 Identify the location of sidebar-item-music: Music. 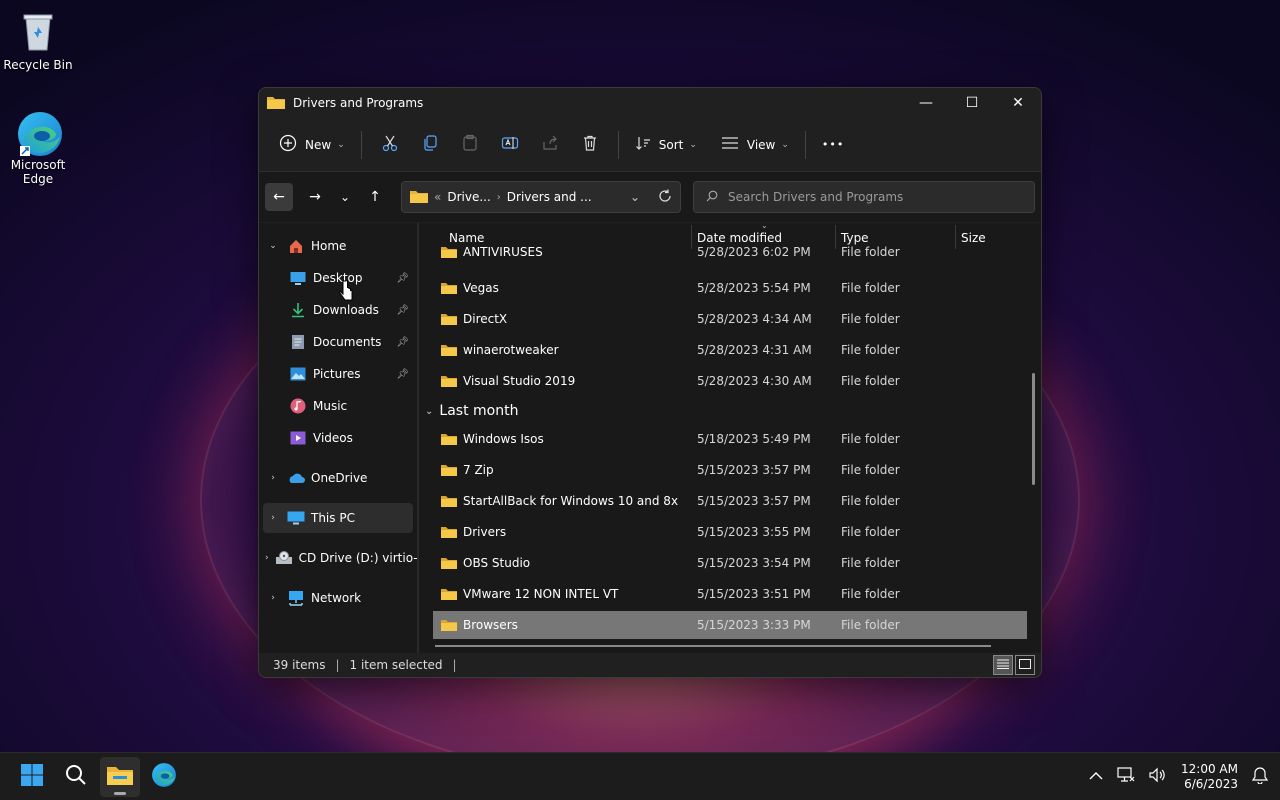
(338, 406).